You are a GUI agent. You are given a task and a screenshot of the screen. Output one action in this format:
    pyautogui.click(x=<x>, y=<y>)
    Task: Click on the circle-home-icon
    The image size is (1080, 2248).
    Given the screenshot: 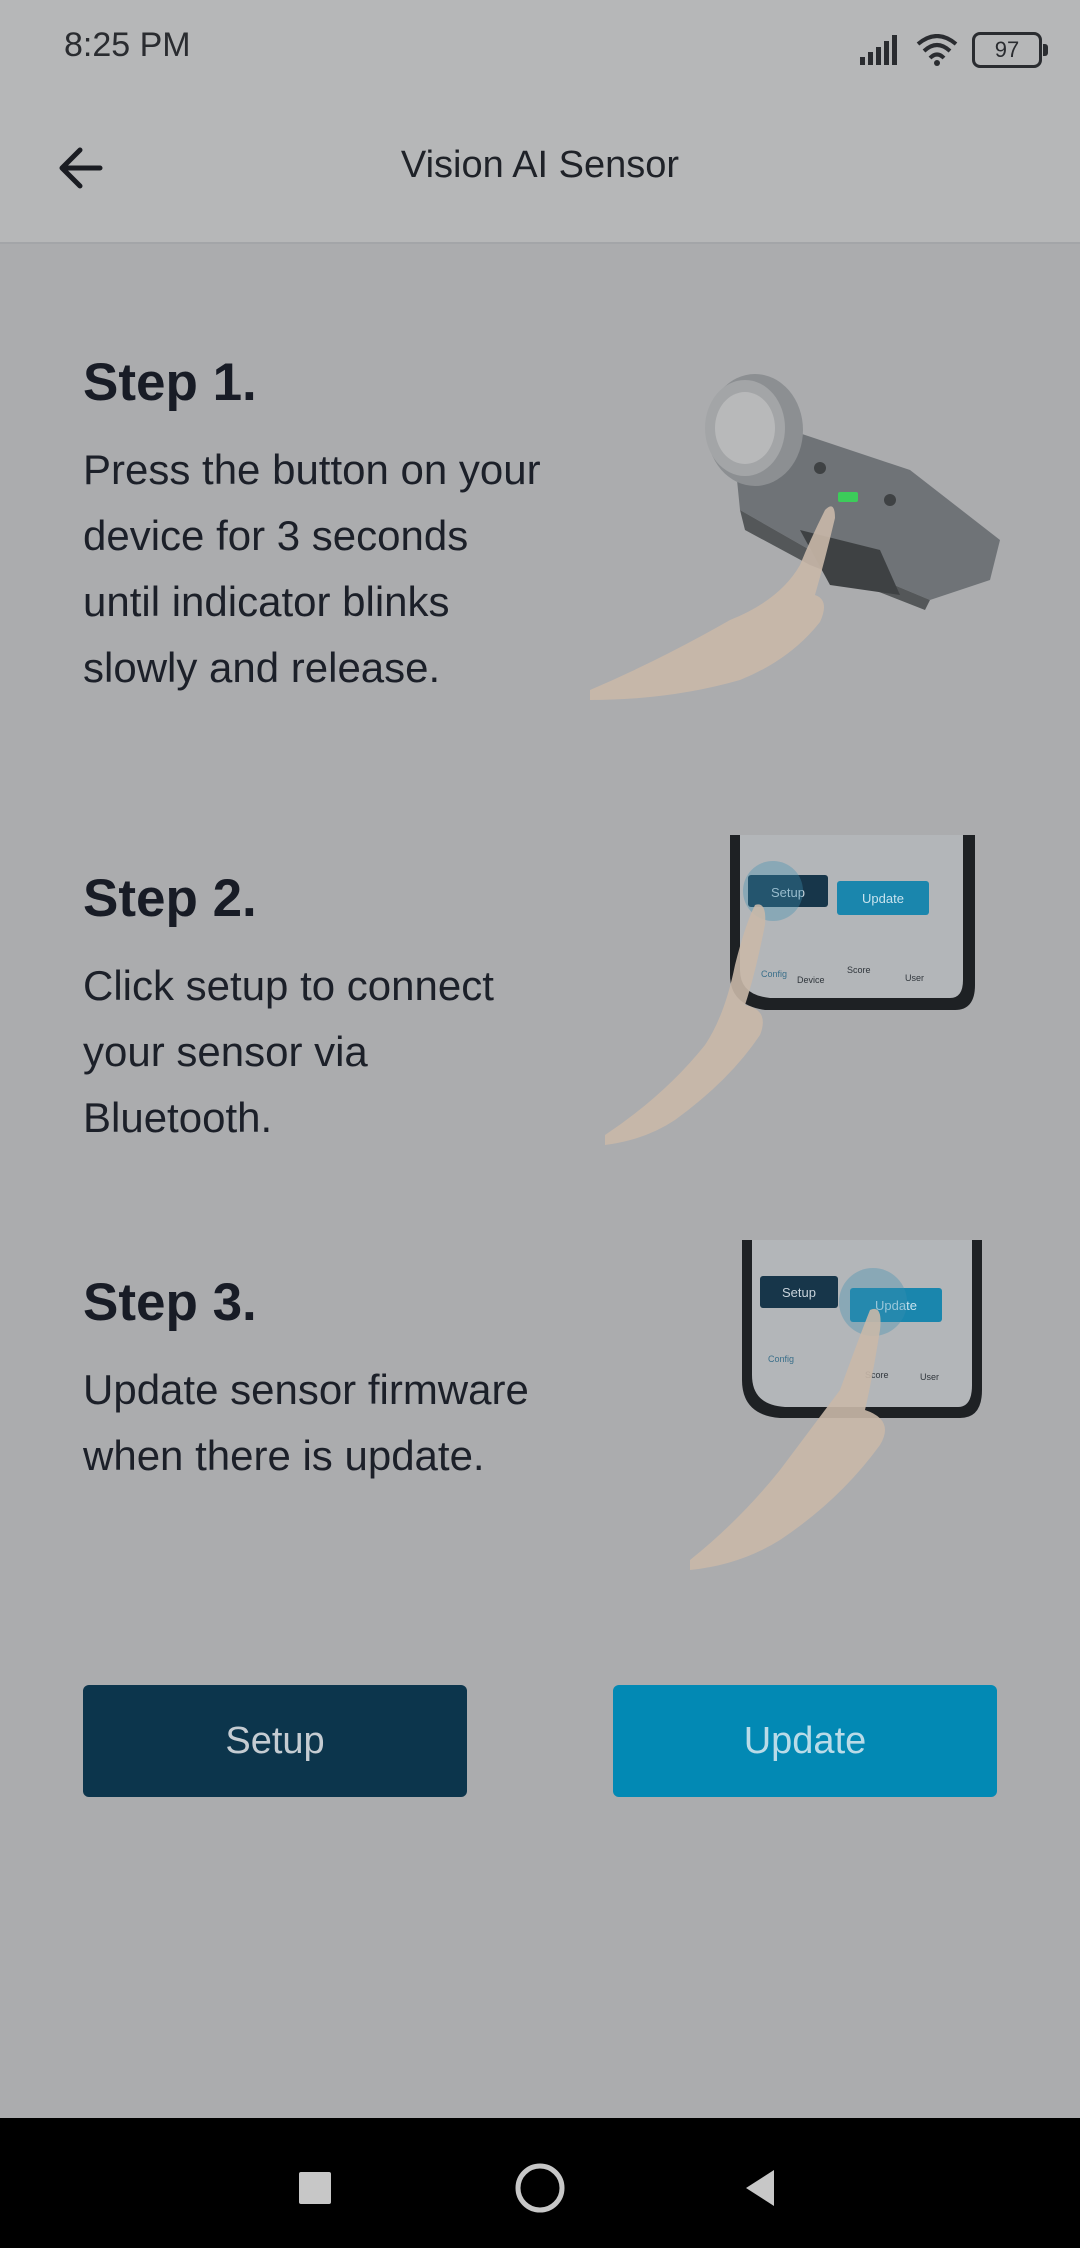 What is the action you would take?
    pyautogui.click(x=540, y=2188)
    